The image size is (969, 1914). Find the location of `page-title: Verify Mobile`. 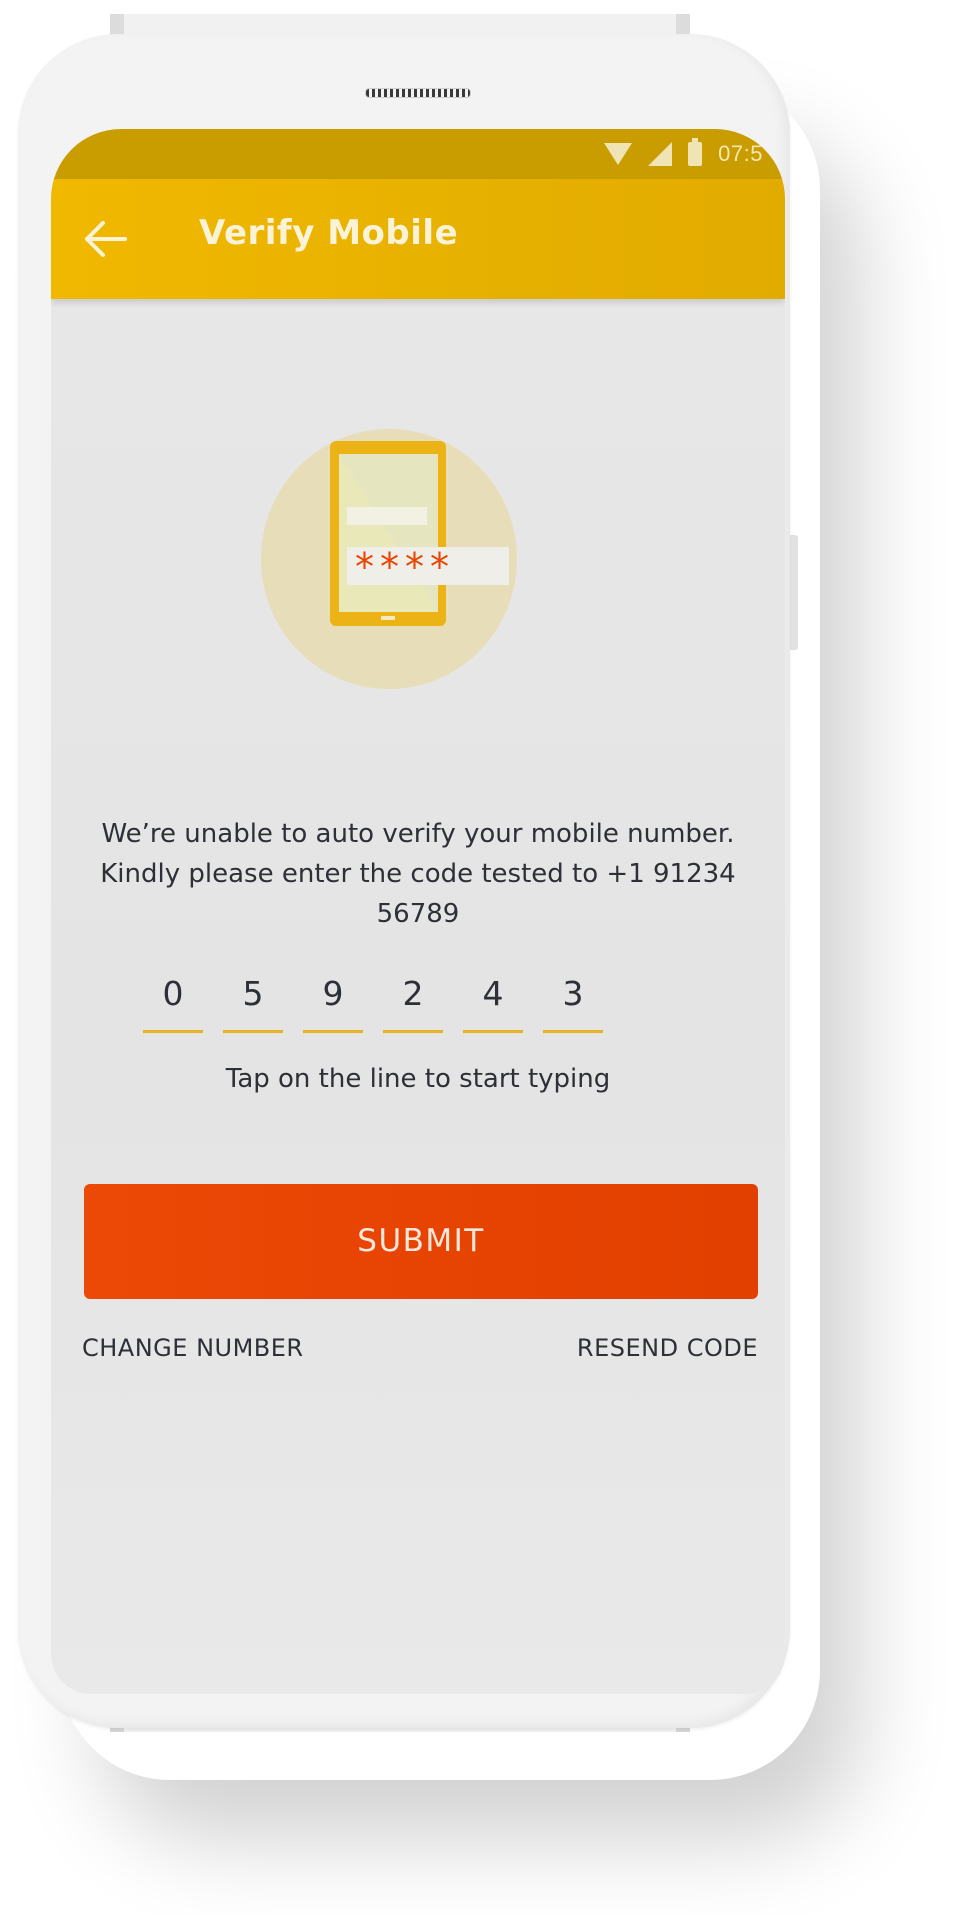

page-title: Verify Mobile is located at coordinates (329, 233).